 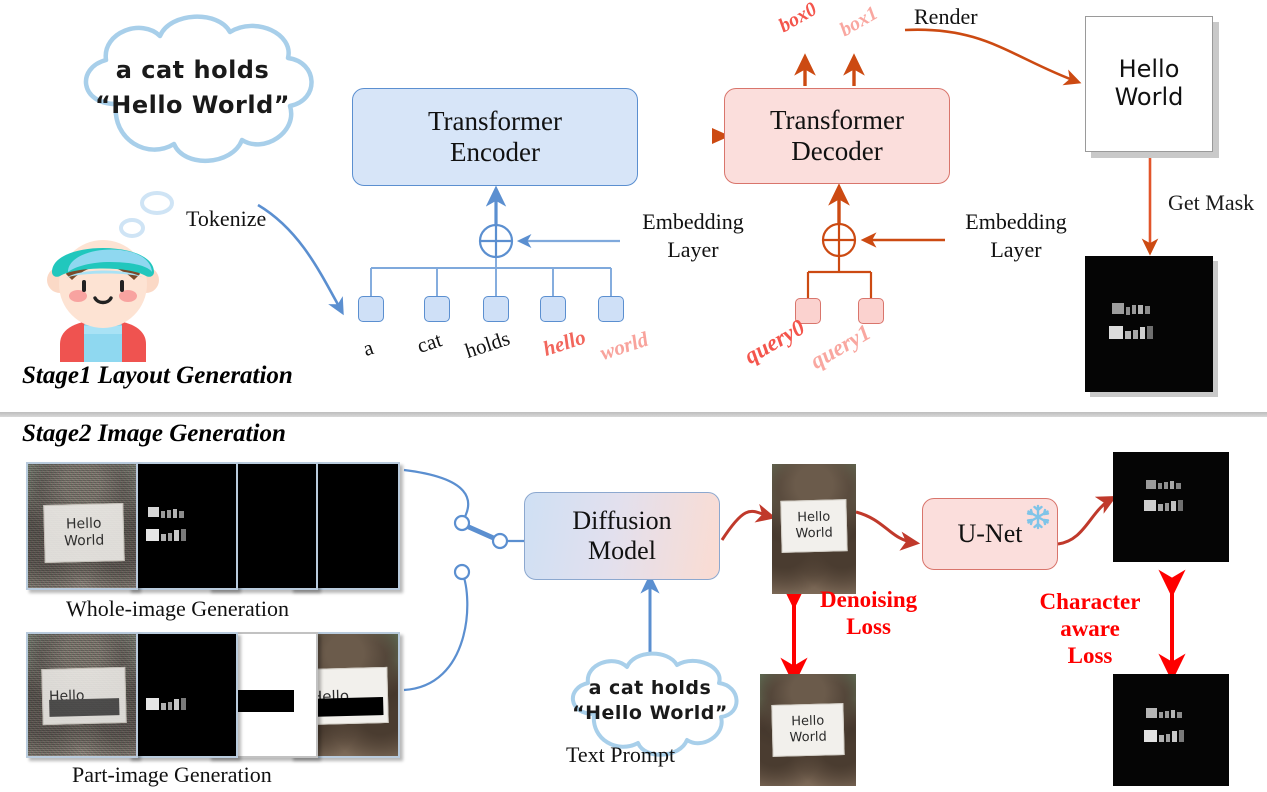 I want to click on query-label-0: query0, so click(x=774, y=341).